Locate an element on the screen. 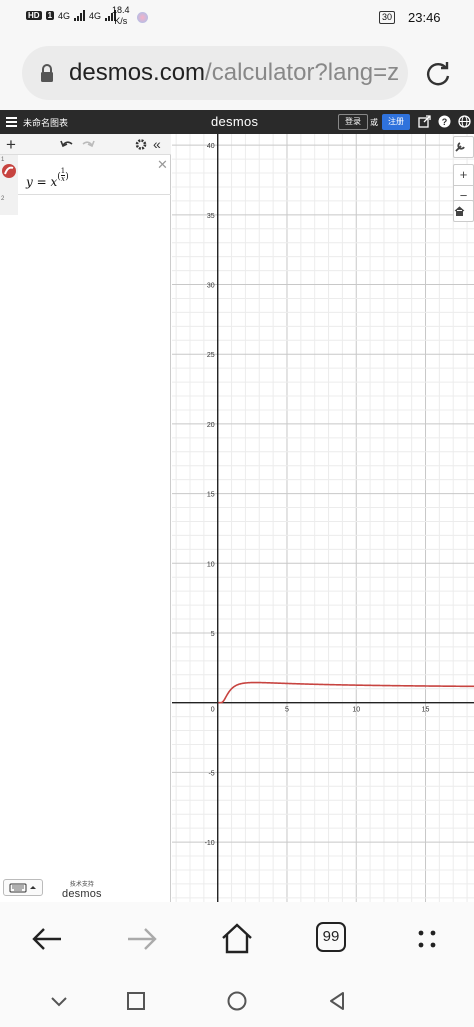  gear-icon is located at coordinates (141, 144).